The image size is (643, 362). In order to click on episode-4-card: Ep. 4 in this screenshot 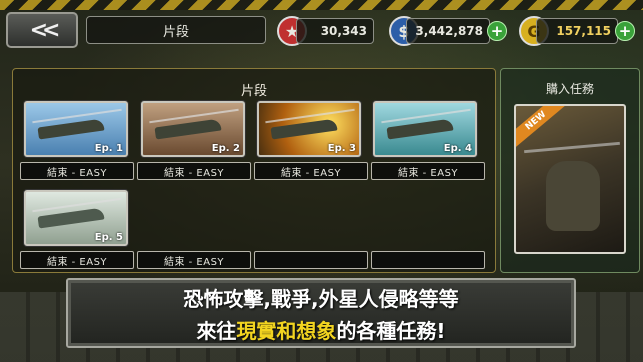, I will do `click(425, 129)`.